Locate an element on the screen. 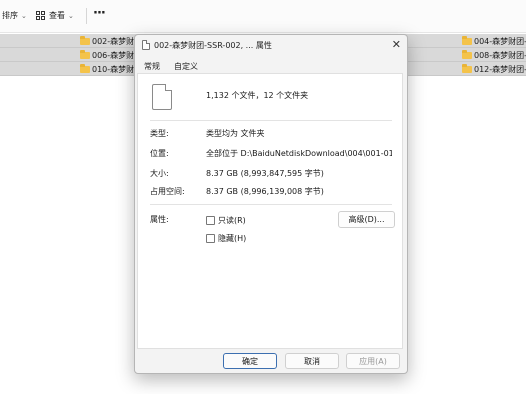  dialog-titlebar: 002-森梦财团-SSR-002, ... 属性 ✕ is located at coordinates (271, 46).